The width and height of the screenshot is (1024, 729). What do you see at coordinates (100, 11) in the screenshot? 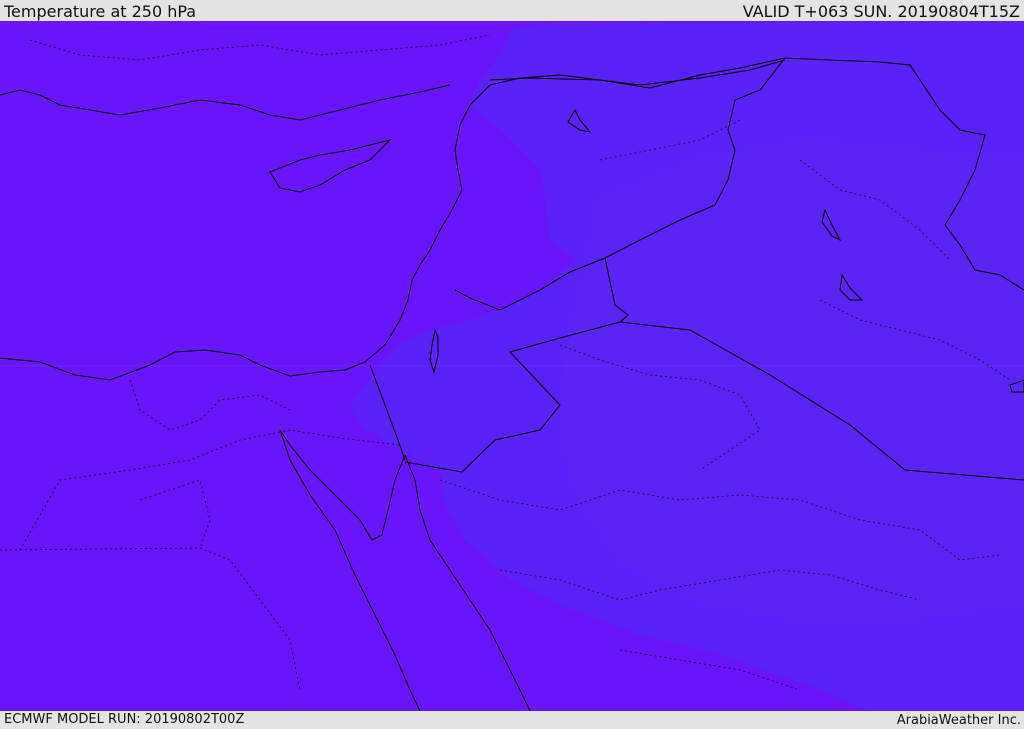
I see `map-title: Temperature at 250 hPa` at bounding box center [100, 11].